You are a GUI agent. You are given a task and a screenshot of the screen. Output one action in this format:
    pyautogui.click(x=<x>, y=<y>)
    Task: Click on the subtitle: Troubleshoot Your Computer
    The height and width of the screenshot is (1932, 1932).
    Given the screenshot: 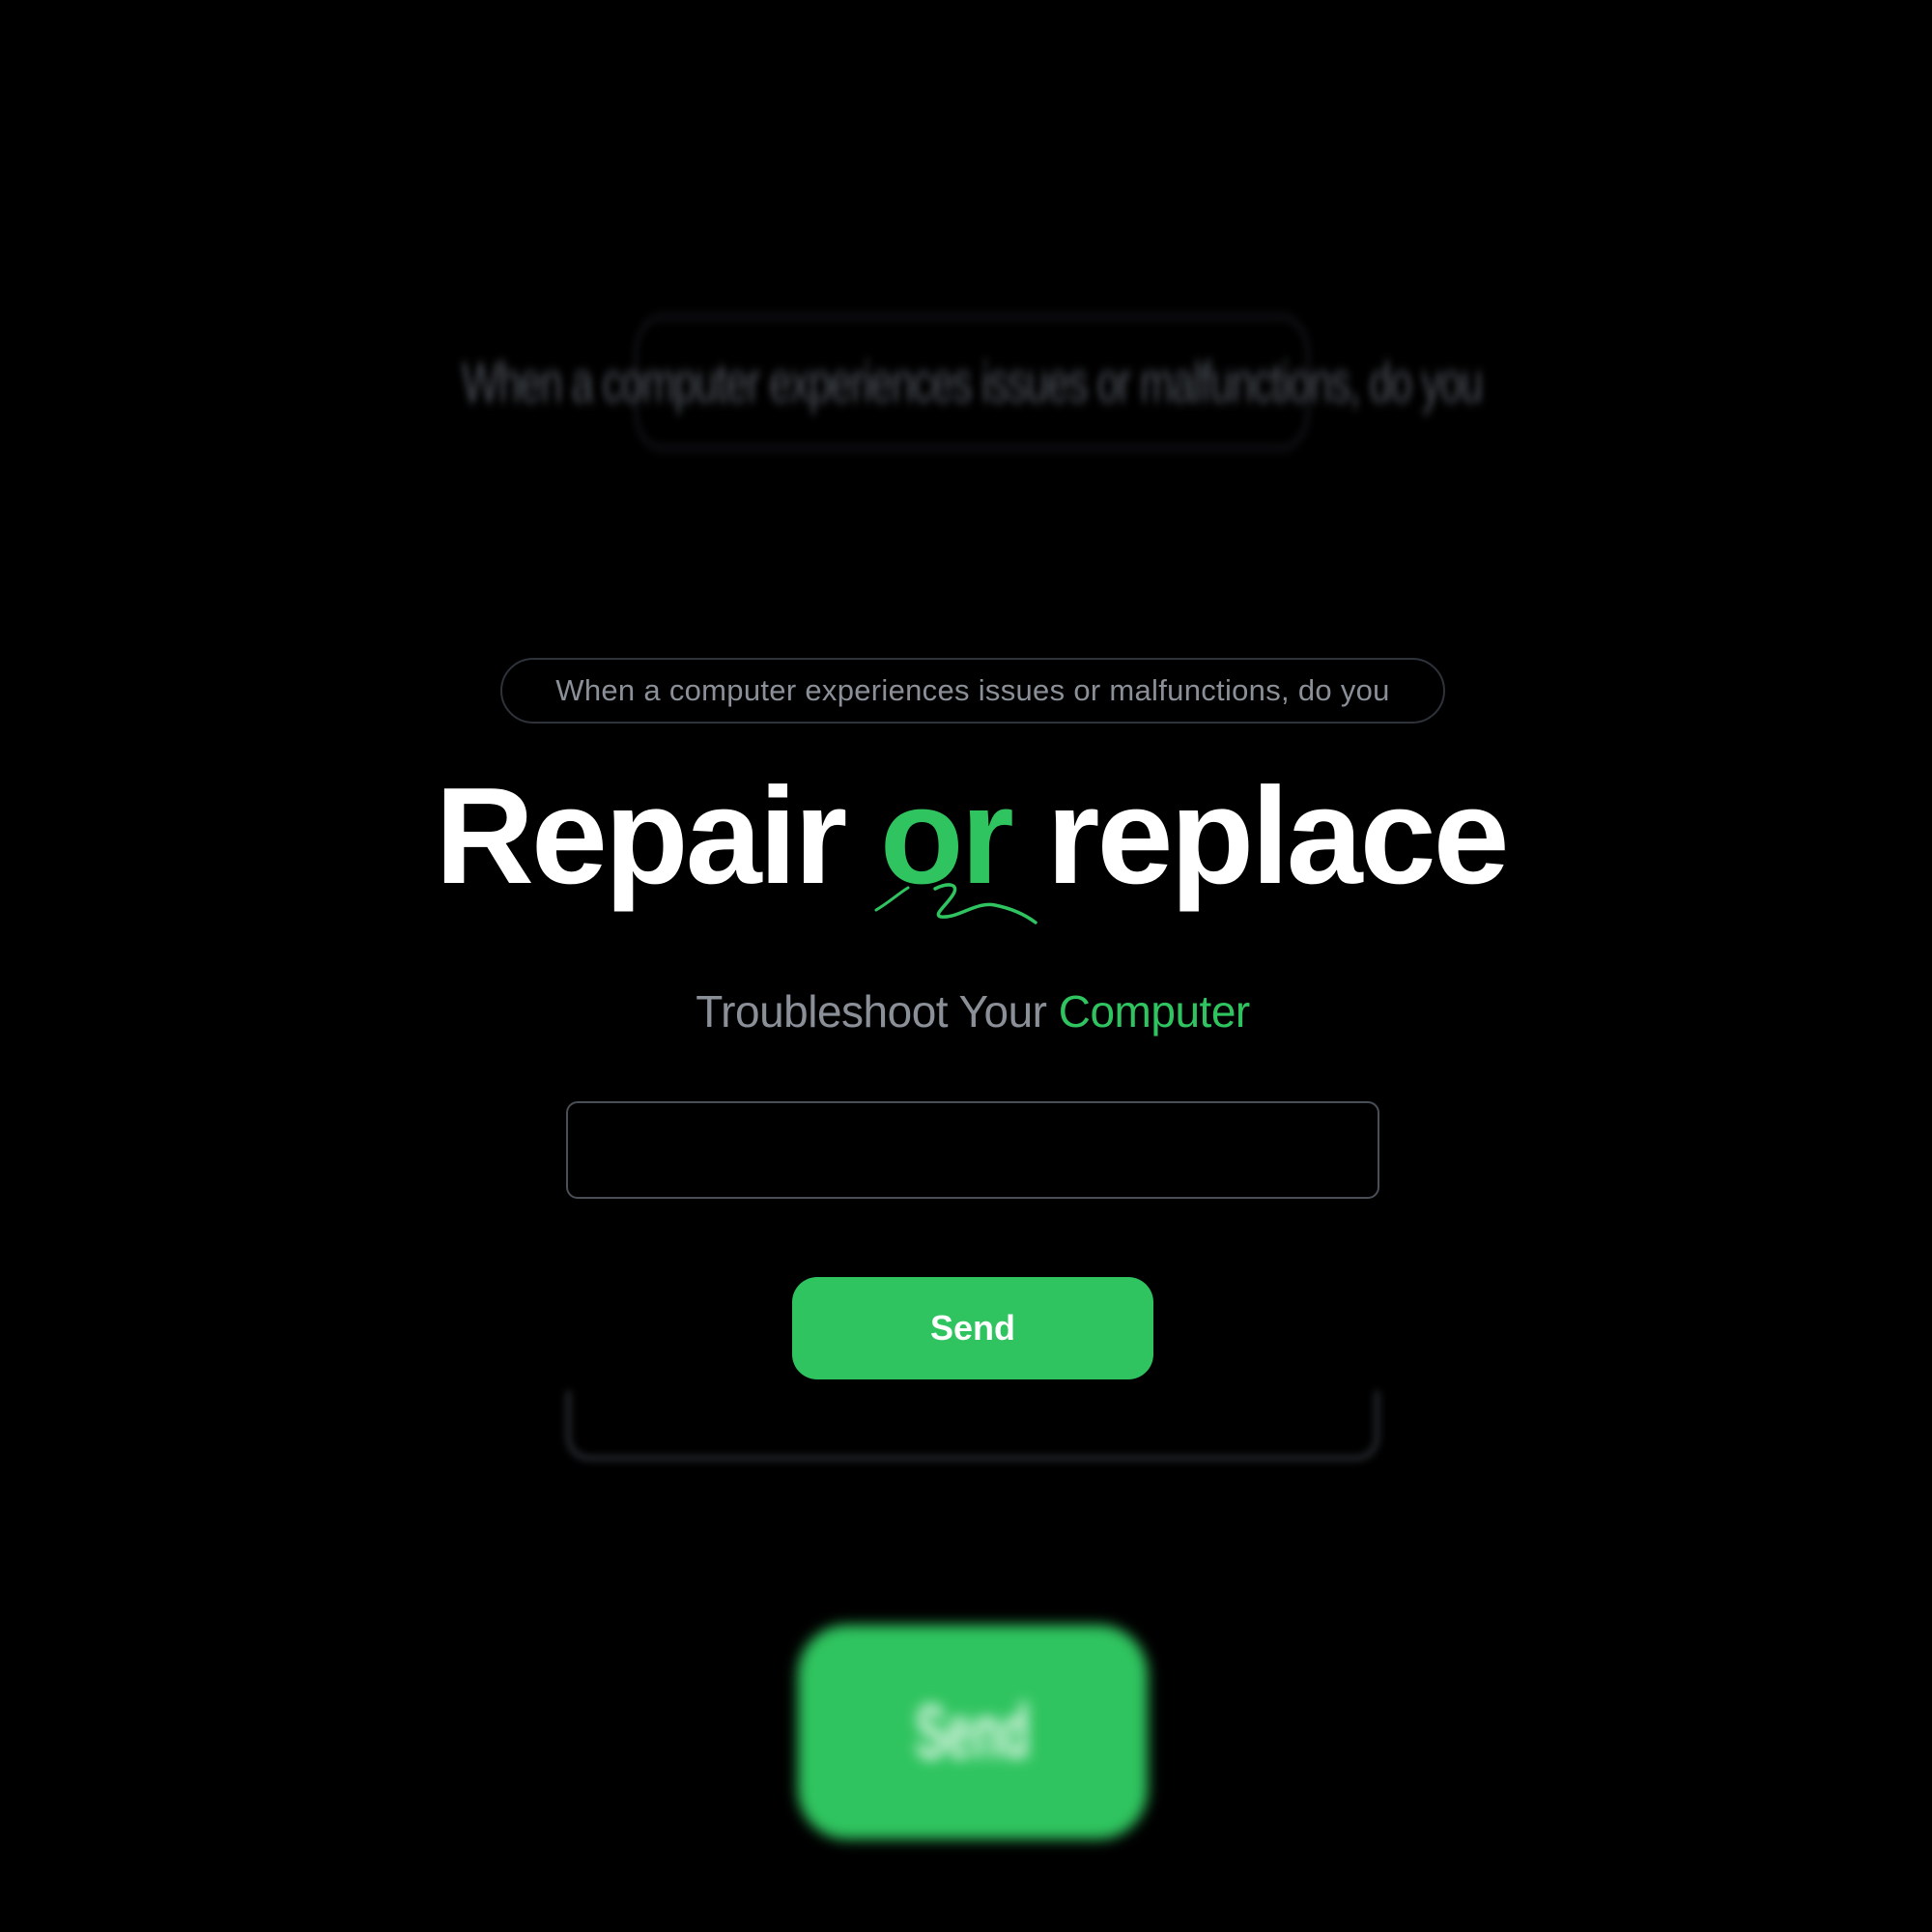 What is the action you would take?
    pyautogui.click(x=966, y=1011)
    